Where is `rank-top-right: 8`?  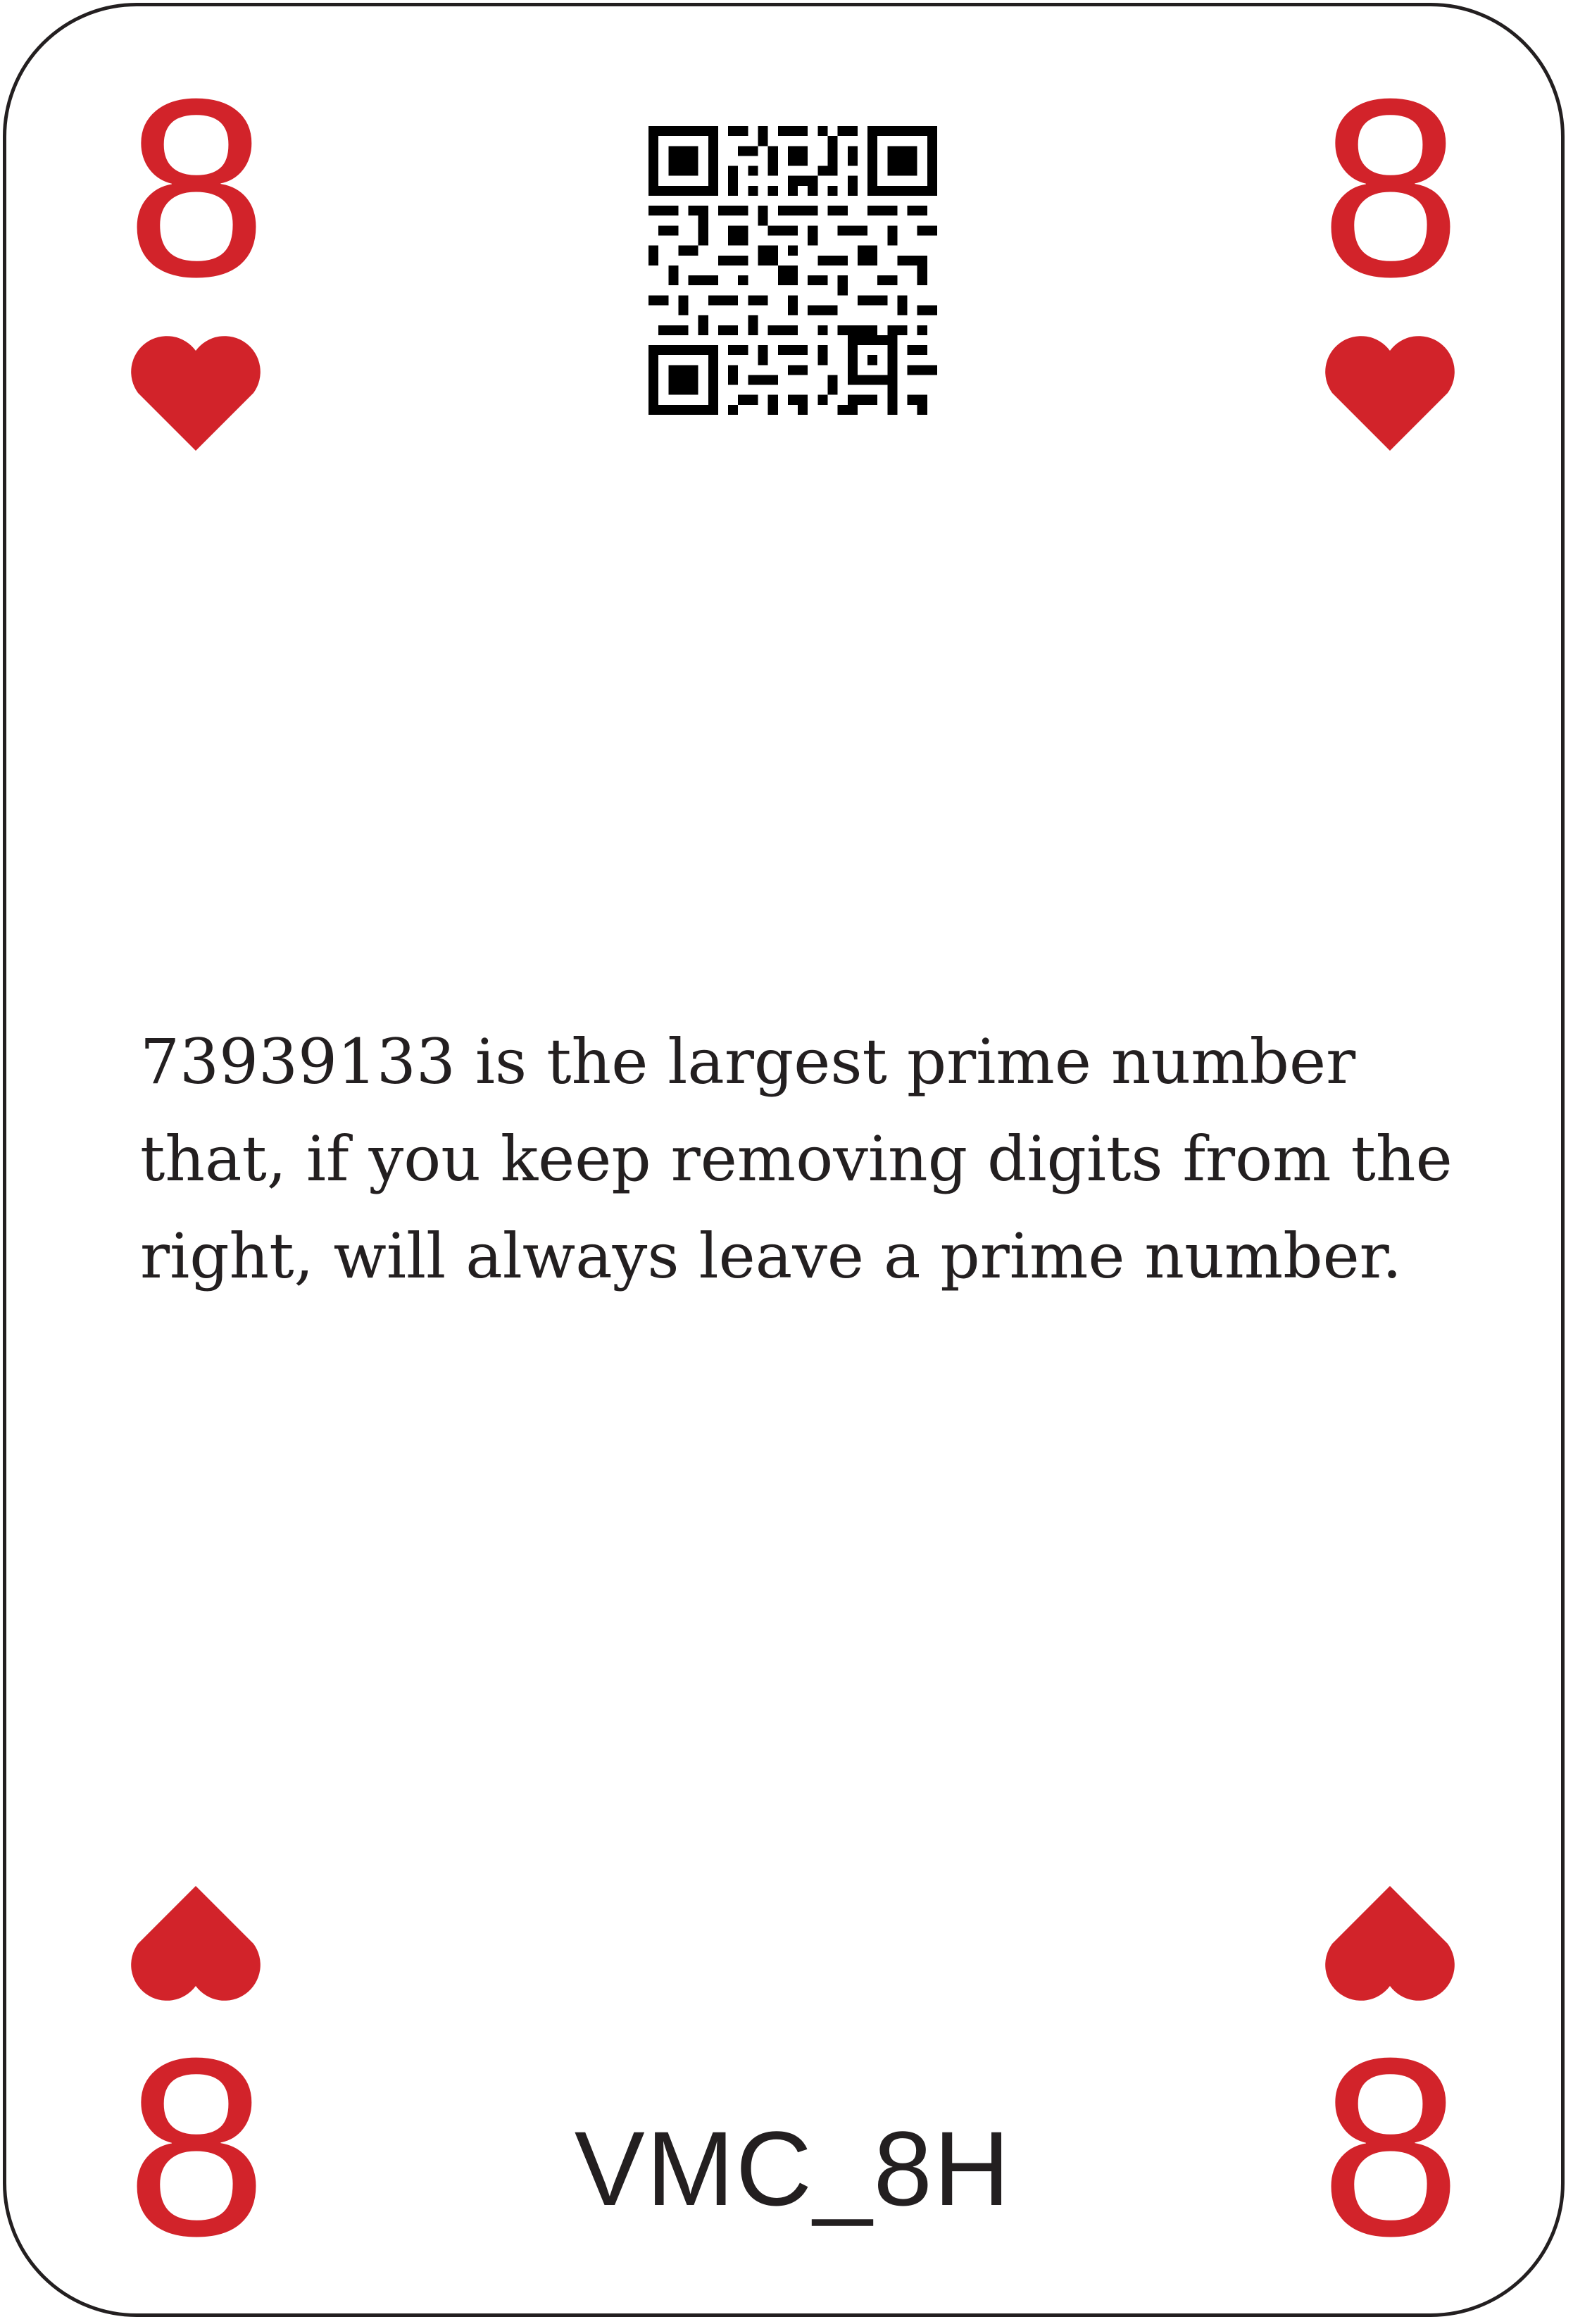 rank-top-right: 8 is located at coordinates (1391, 188).